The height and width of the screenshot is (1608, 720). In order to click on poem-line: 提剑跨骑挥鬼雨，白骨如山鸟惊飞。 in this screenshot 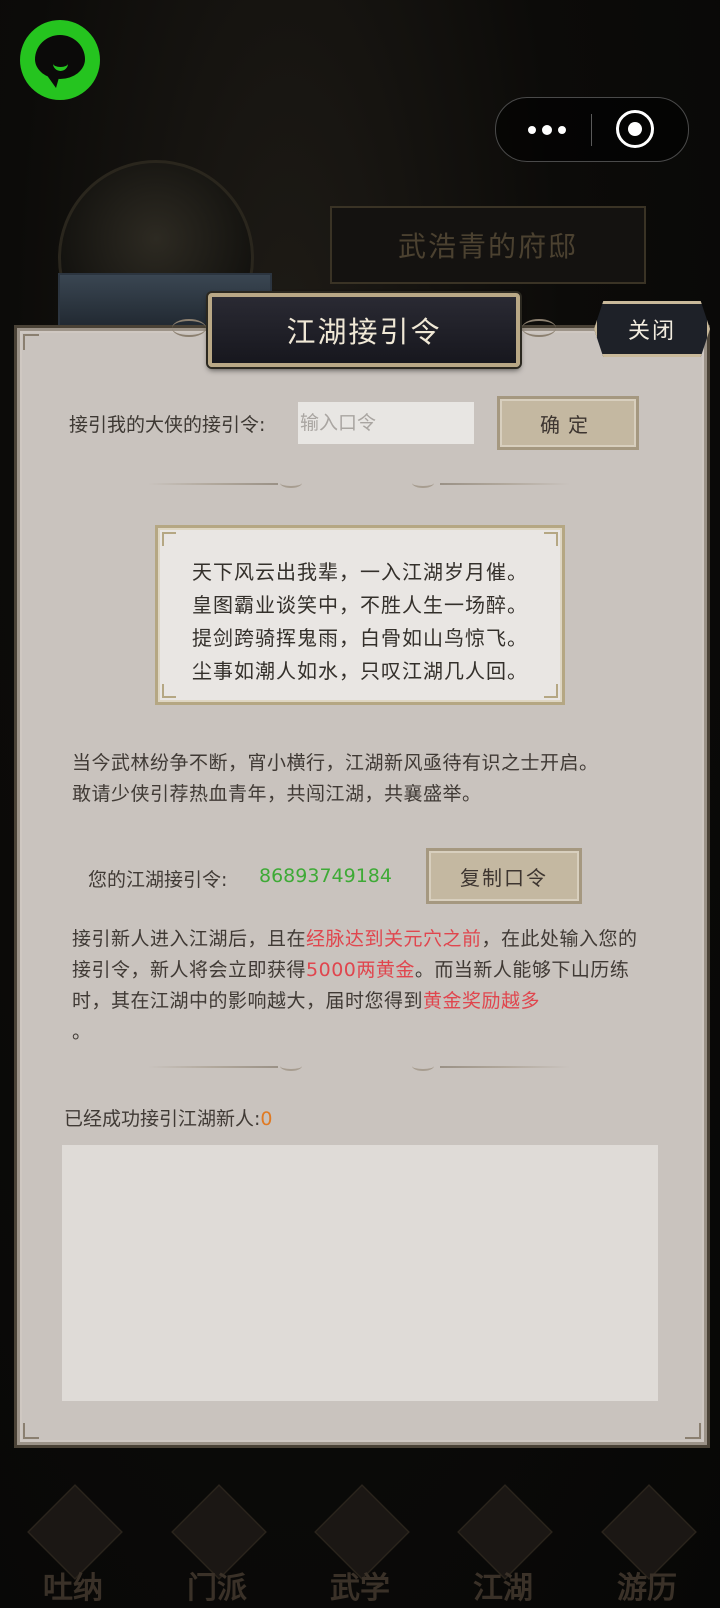, I will do `click(360, 638)`.